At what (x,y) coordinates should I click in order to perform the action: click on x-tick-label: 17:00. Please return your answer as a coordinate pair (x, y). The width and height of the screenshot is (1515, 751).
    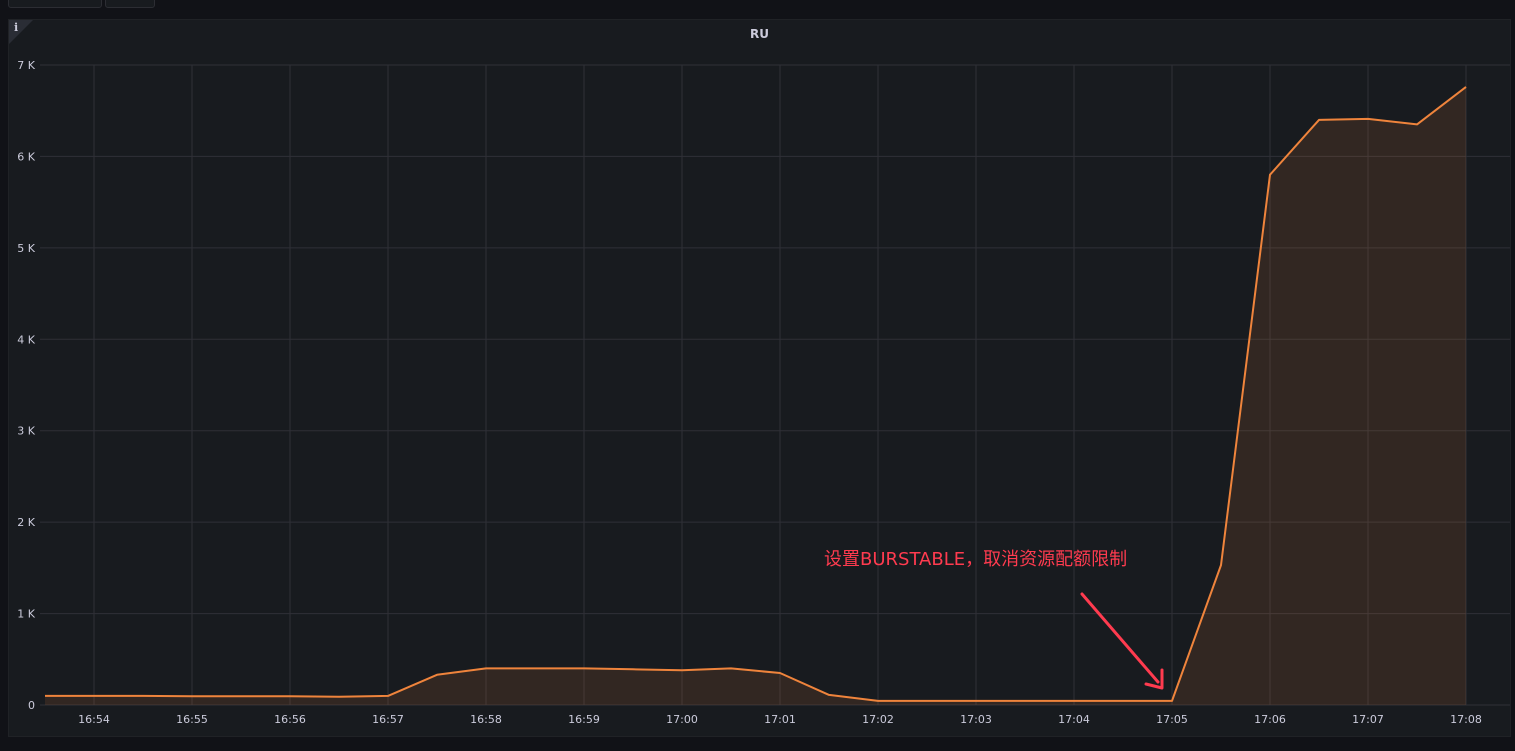
    Looking at the image, I should click on (682, 719).